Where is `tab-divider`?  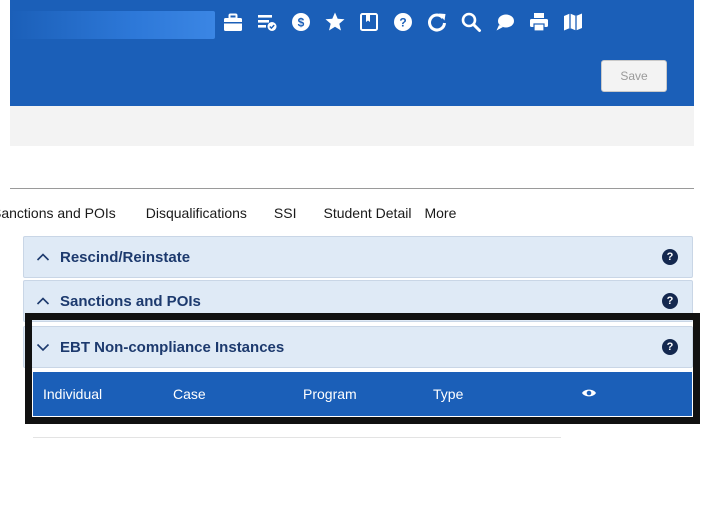
tab-divider is located at coordinates (352, 188).